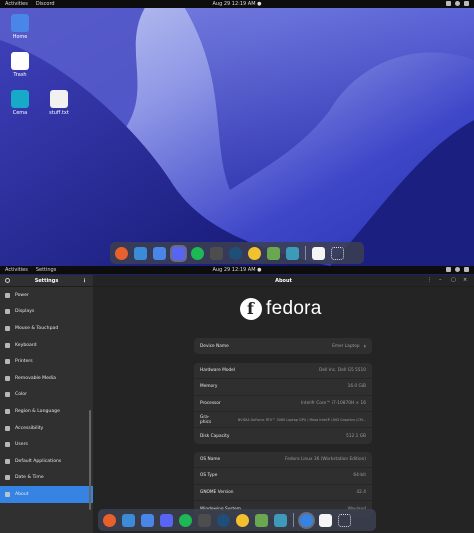  I want to click on sidebar-item-accessibility: Accessibility, so click(46, 428).